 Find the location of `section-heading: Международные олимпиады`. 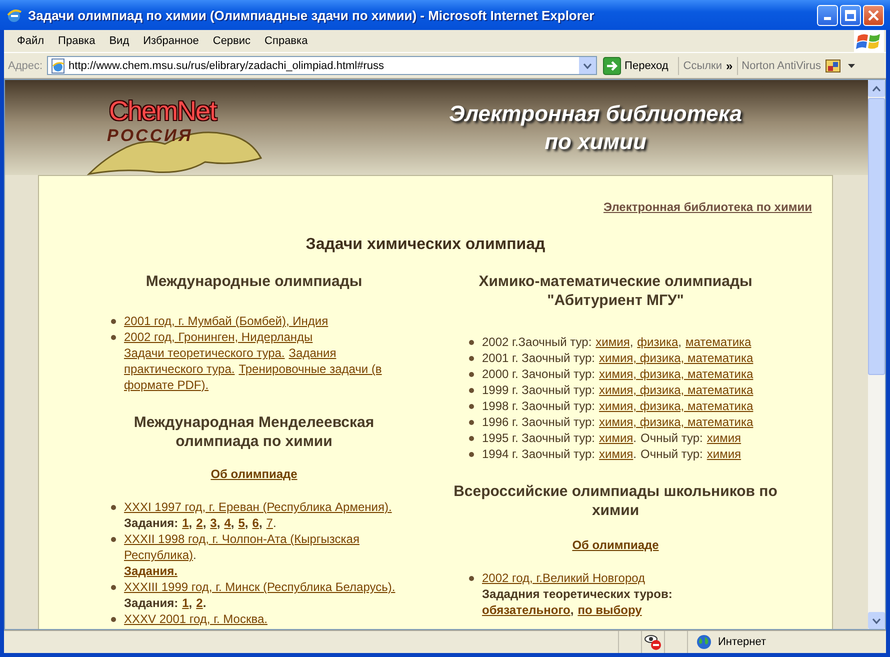

section-heading: Международные олимпиады is located at coordinates (254, 281).